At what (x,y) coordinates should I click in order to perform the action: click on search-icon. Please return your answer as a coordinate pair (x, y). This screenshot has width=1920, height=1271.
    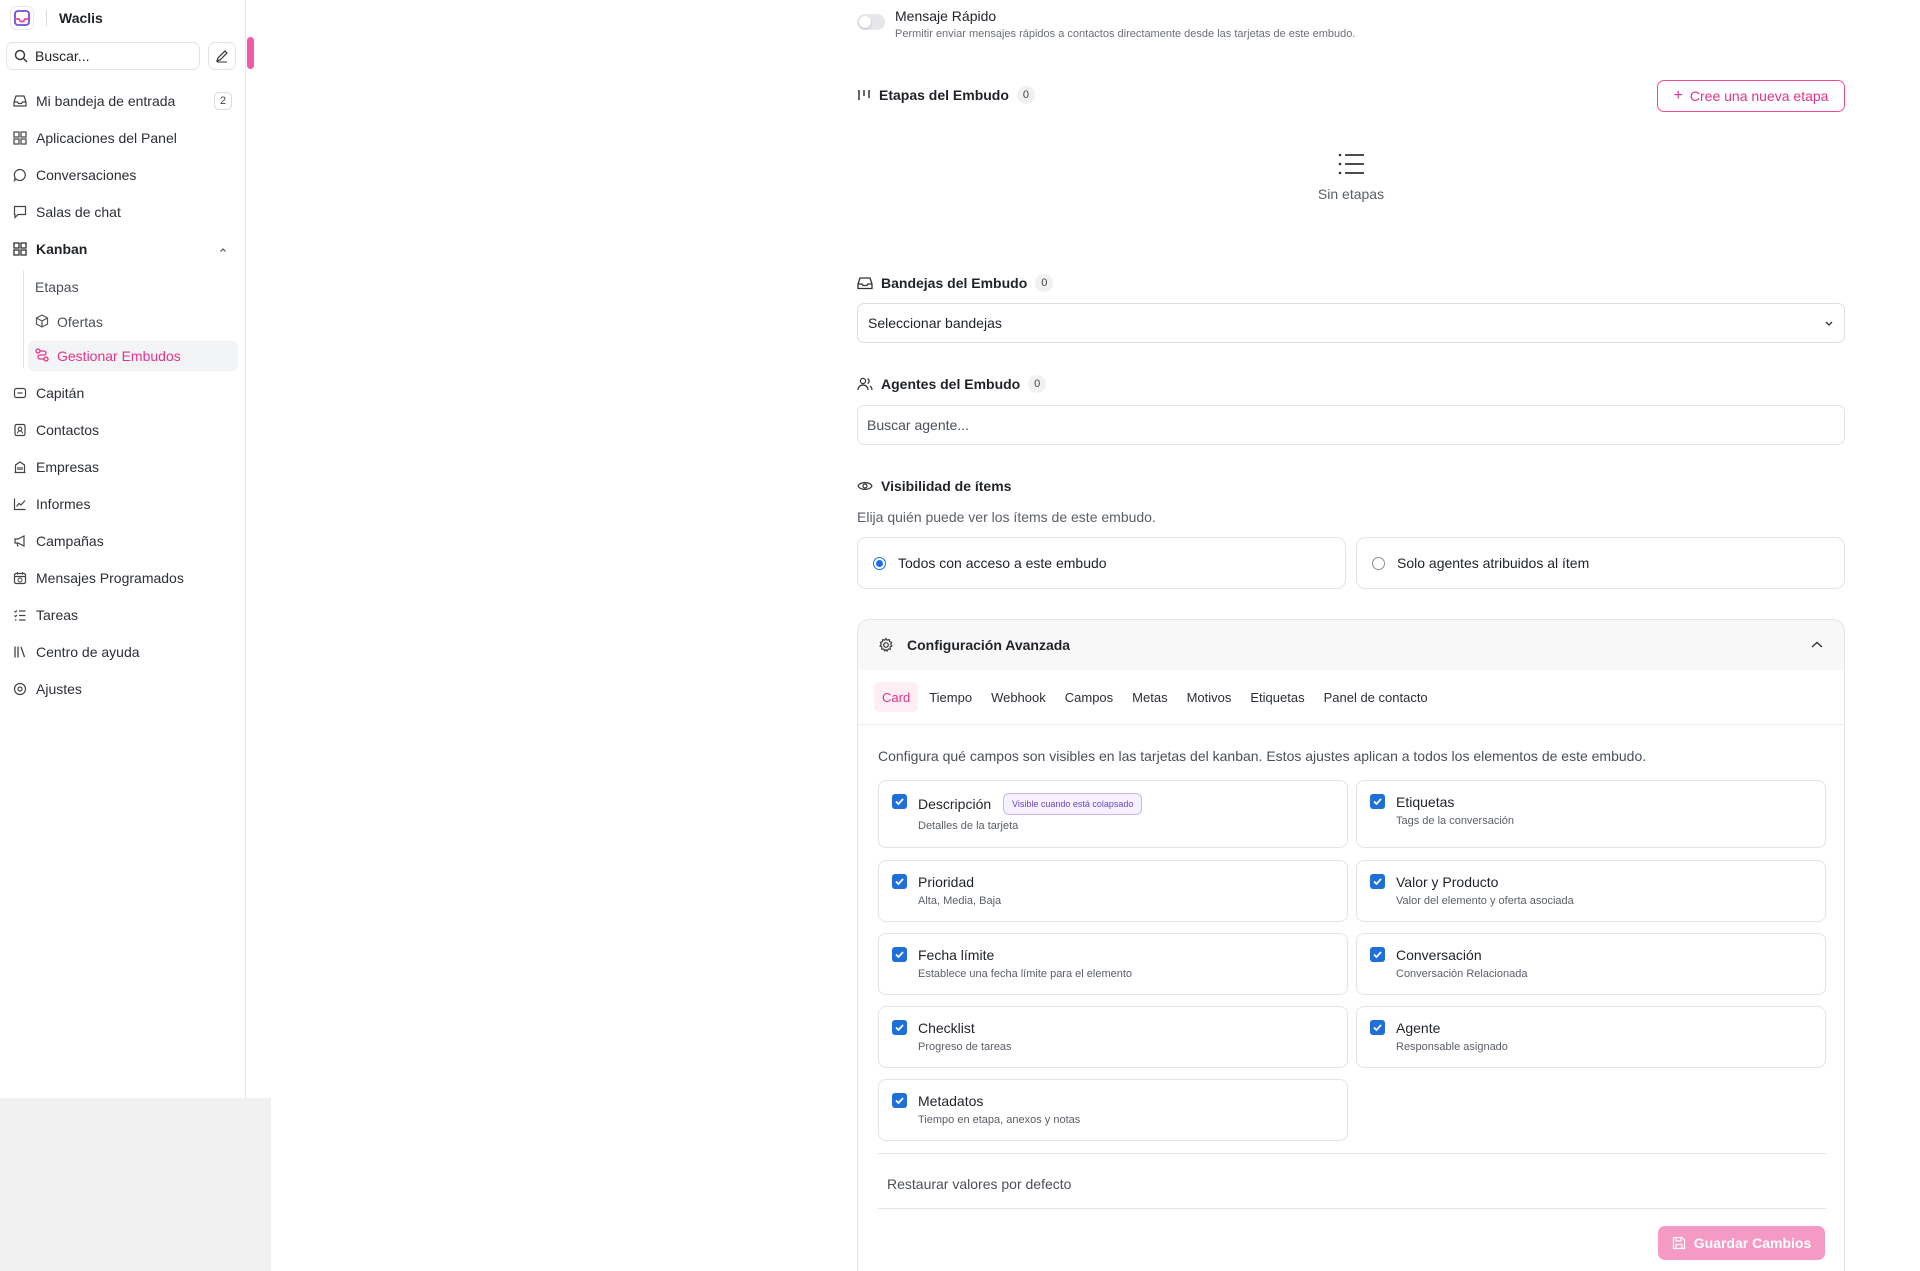
    Looking at the image, I should click on (21, 56).